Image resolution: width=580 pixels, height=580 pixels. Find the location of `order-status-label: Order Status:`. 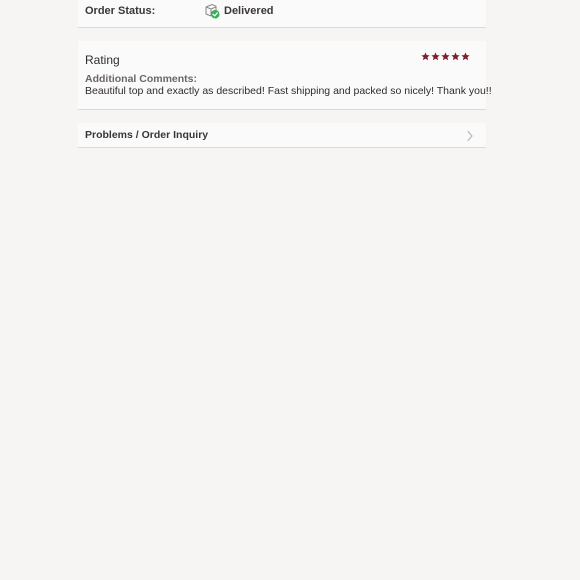

order-status-label: Order Status: is located at coordinates (120, 11).